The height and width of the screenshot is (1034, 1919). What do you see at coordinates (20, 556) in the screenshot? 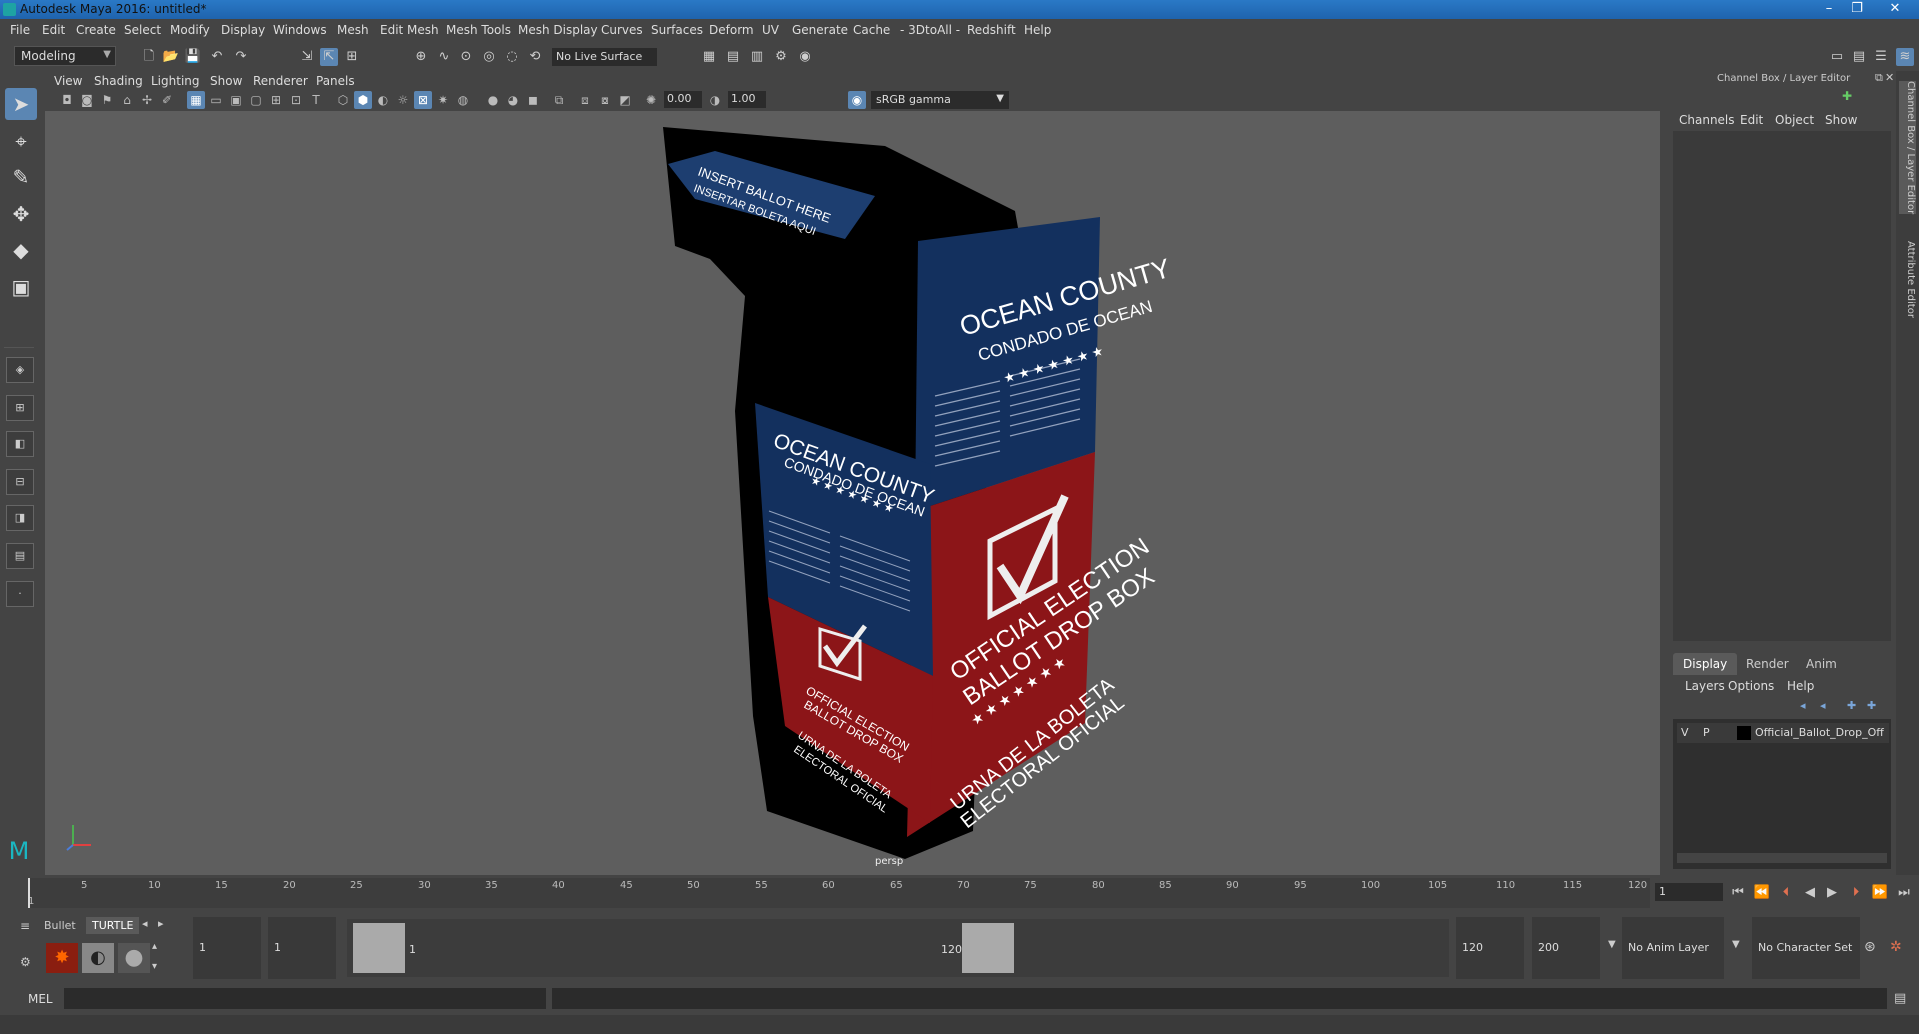
I see `hypershade-layout-icon: ▤` at bounding box center [20, 556].